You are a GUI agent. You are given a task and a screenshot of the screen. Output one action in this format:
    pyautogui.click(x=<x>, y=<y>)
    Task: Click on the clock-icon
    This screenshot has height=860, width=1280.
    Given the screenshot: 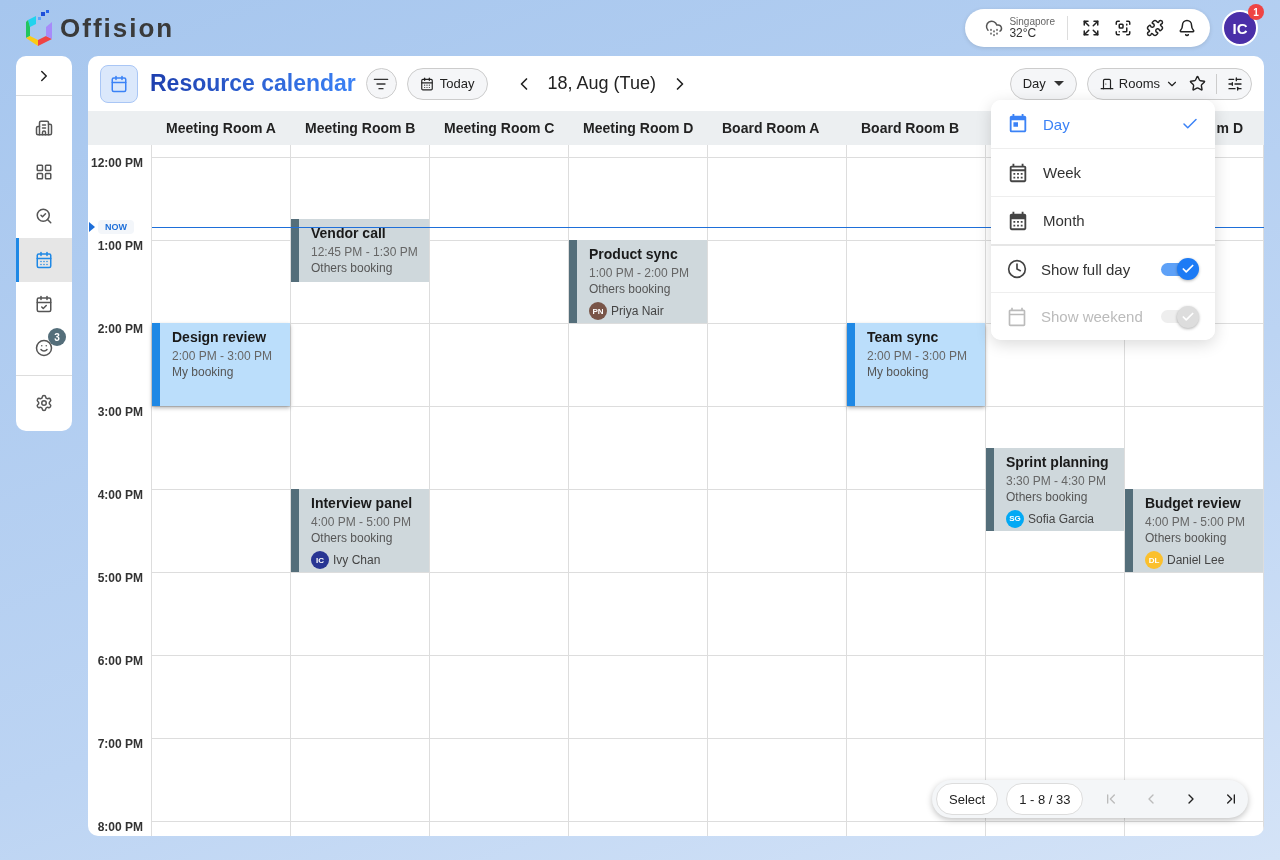 What is the action you would take?
    pyautogui.click(x=1017, y=269)
    